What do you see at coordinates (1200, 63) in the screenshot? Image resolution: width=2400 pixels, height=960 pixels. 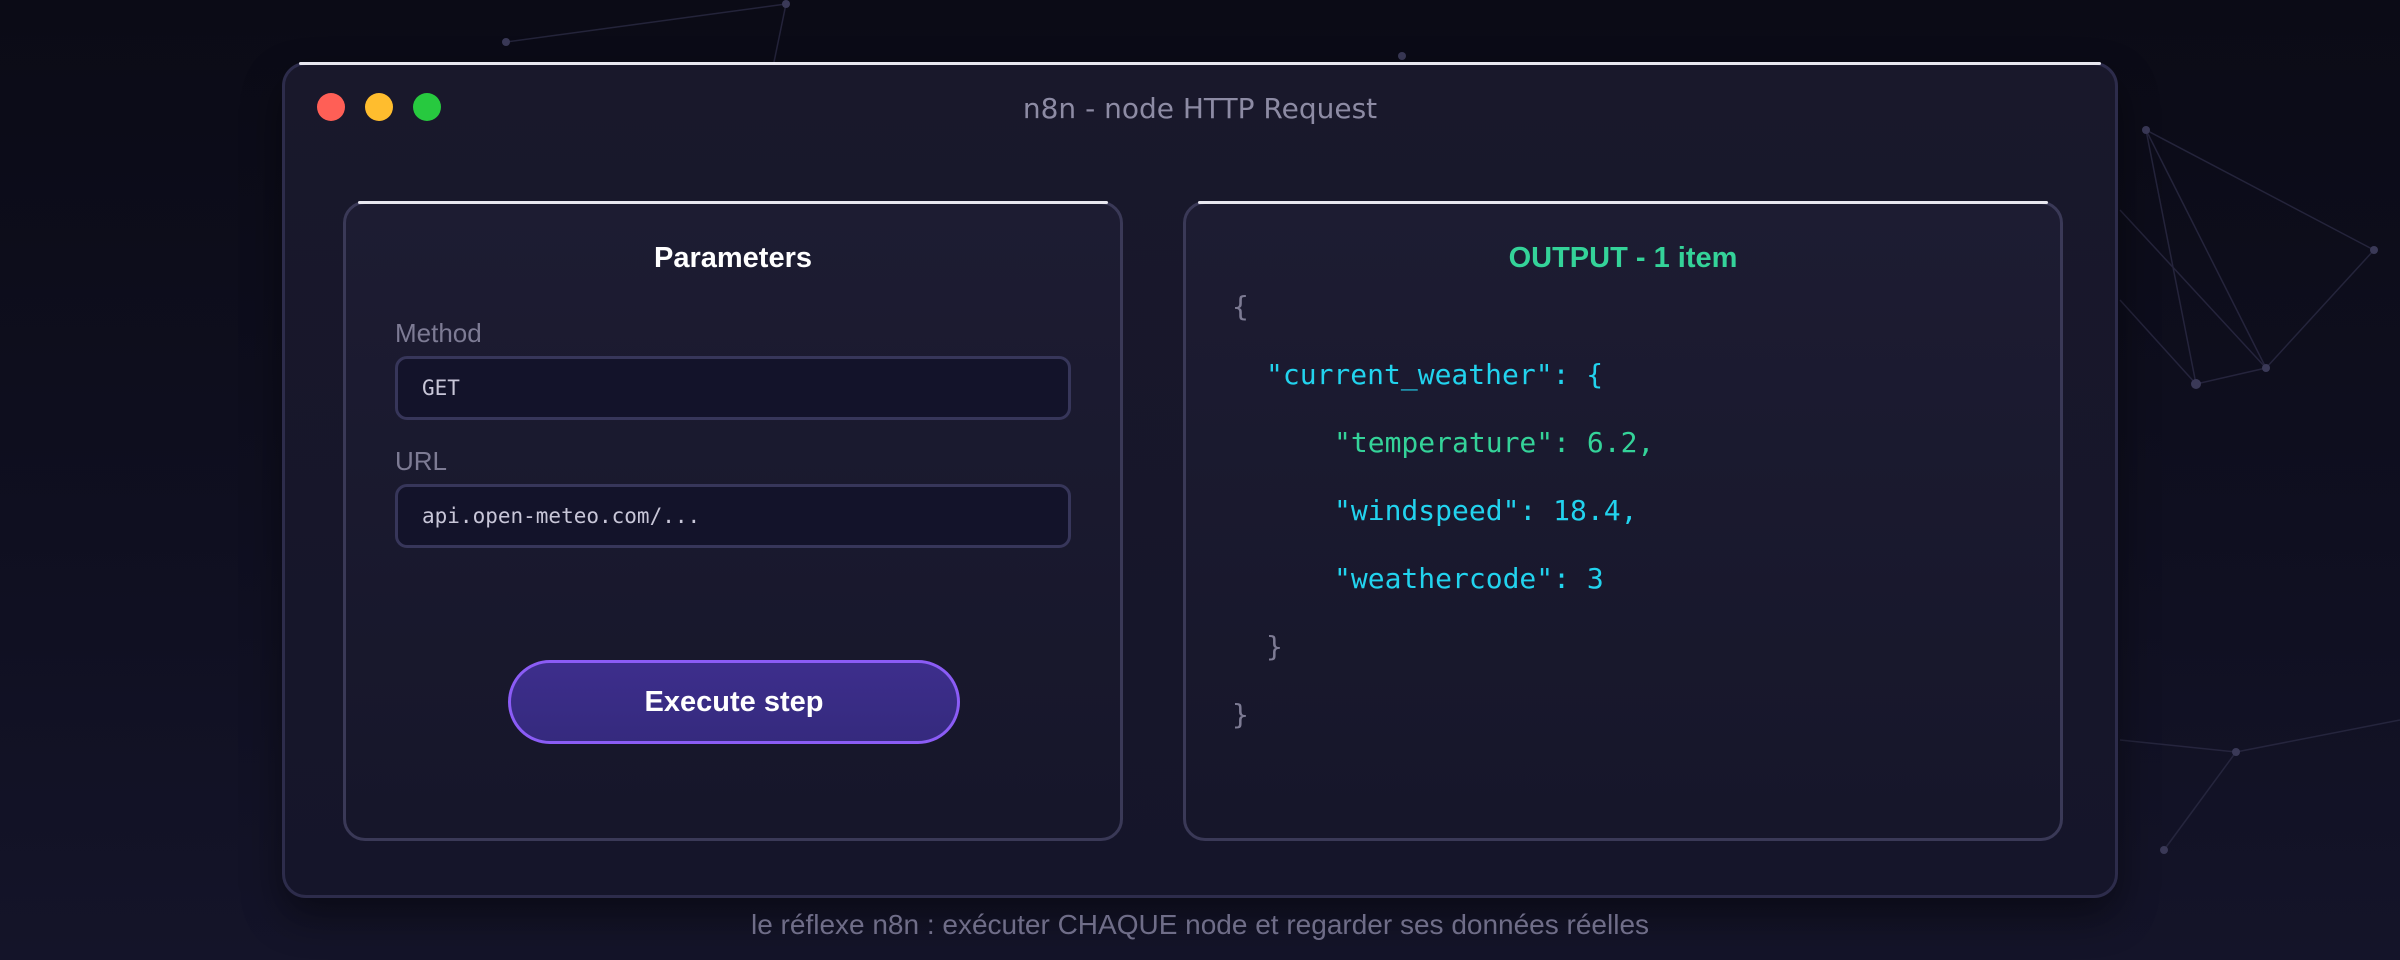 I see `window-top-highlight` at bounding box center [1200, 63].